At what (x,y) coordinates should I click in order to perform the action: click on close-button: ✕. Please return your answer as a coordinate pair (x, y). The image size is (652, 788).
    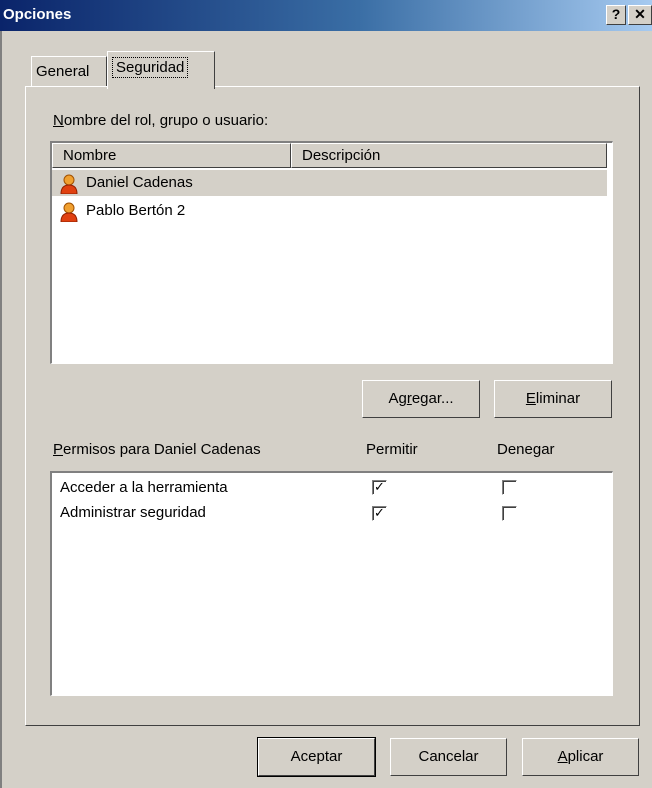
    Looking at the image, I should click on (640, 15).